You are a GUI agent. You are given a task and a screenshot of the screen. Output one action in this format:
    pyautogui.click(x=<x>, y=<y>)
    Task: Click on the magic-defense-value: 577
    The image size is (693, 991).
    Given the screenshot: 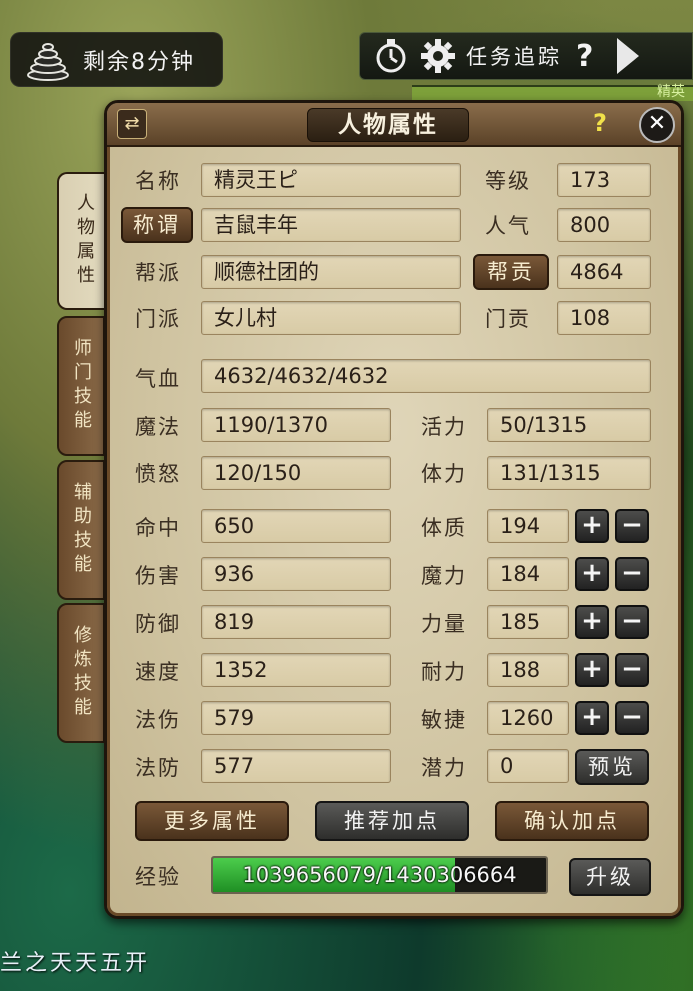 What is the action you would take?
    pyautogui.click(x=296, y=766)
    